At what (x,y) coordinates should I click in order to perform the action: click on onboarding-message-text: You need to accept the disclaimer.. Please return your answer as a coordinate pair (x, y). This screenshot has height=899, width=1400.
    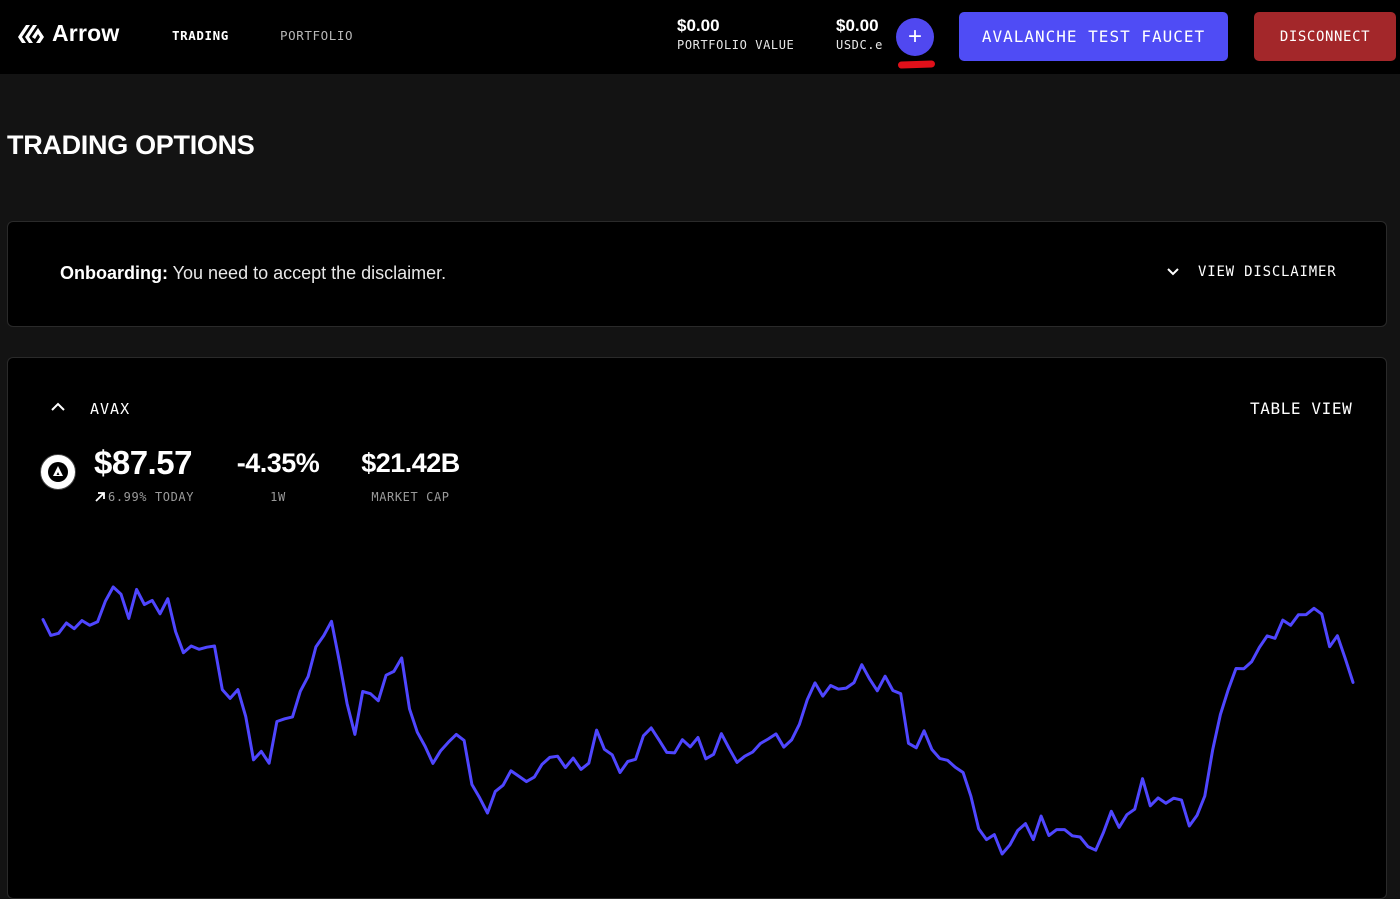
    Looking at the image, I should click on (307, 273).